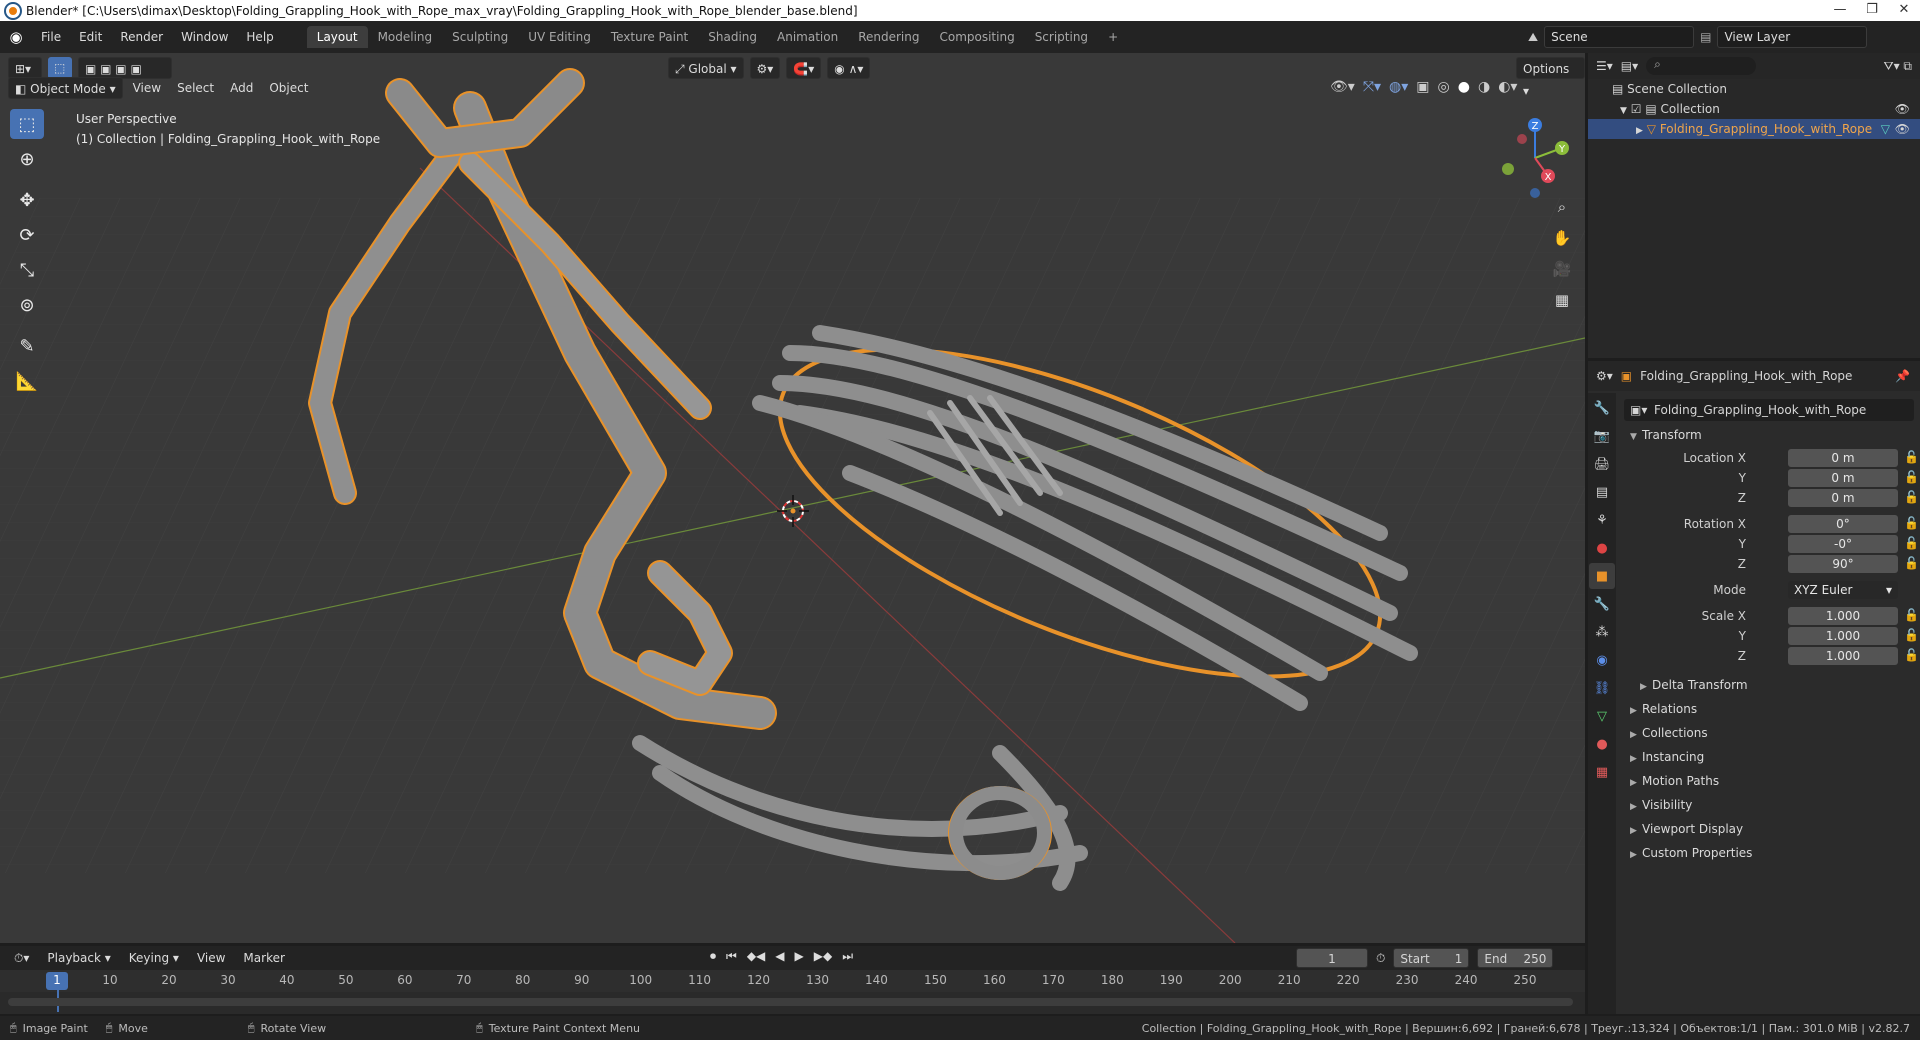  What do you see at coordinates (154, 958) in the screenshot?
I see `timeline-menu-keying: Keying ▾` at bounding box center [154, 958].